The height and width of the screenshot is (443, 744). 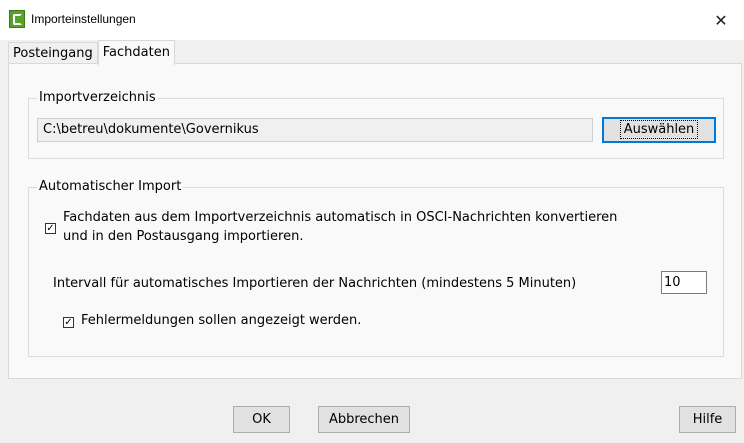 I want to click on ok-button: OK, so click(x=261, y=419).